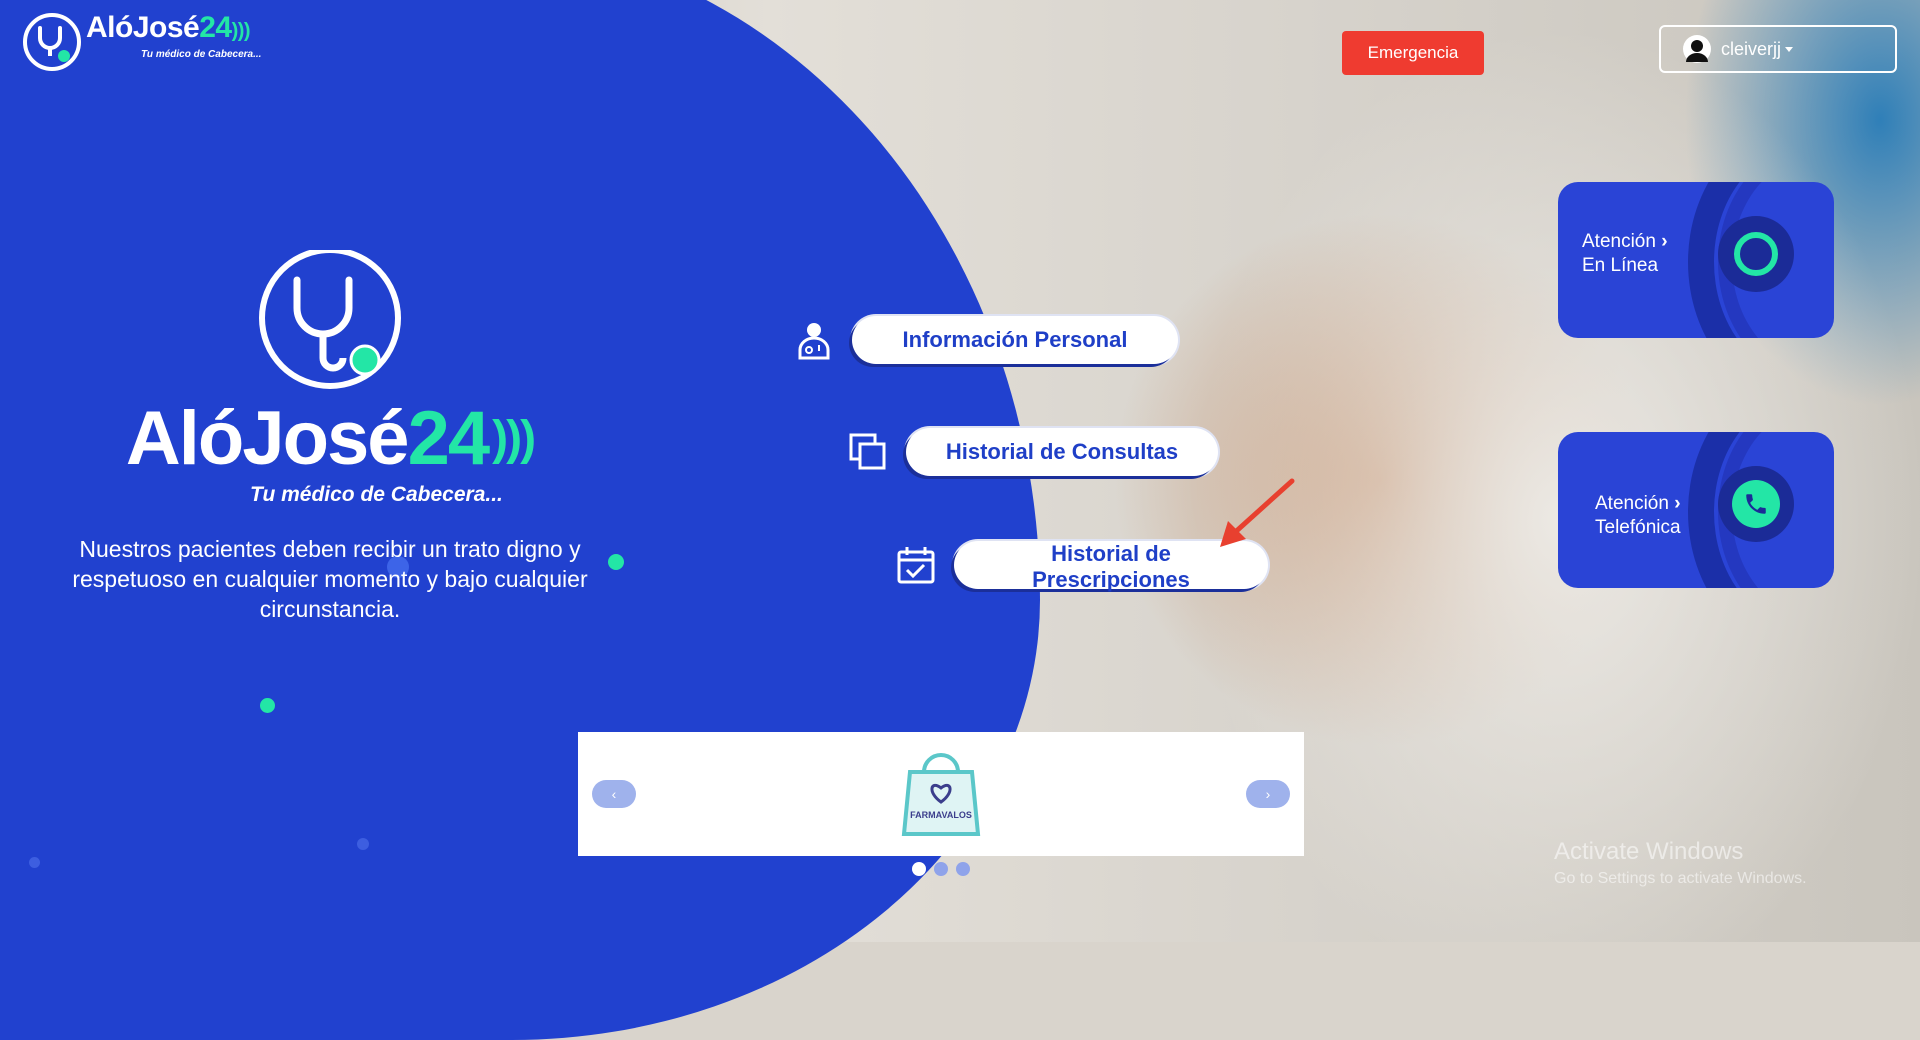 This screenshot has height=1040, width=1920. Describe the element at coordinates (1789, 49) in the screenshot. I see `chevron-down-icon` at that location.